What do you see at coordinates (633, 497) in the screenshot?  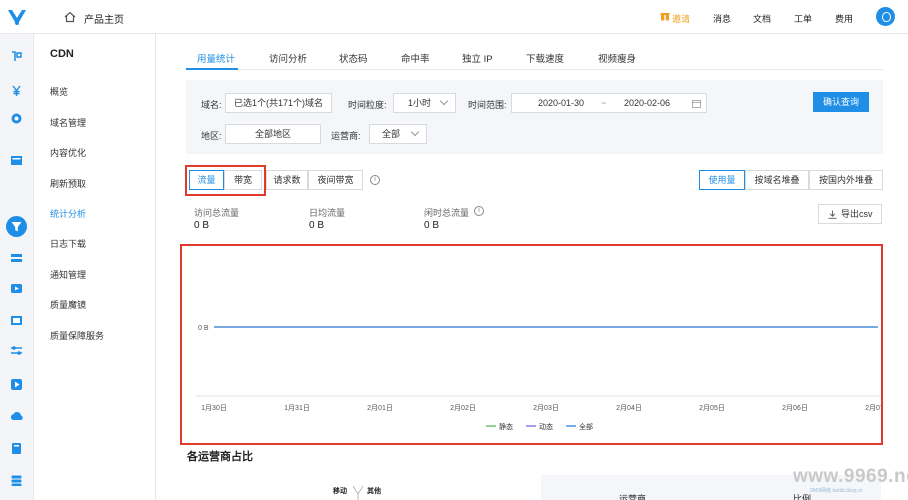 I see `table-header-isp: 运营商` at bounding box center [633, 497].